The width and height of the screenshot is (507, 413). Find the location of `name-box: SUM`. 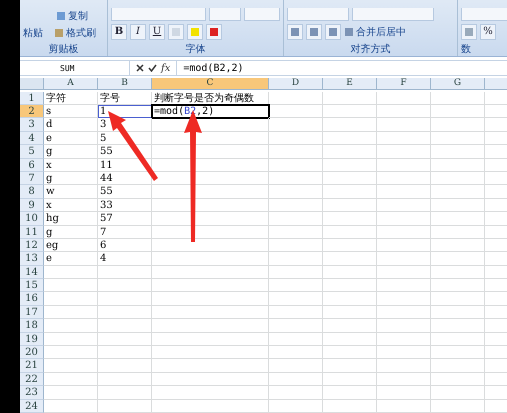

name-box: SUM is located at coordinates (75, 68).